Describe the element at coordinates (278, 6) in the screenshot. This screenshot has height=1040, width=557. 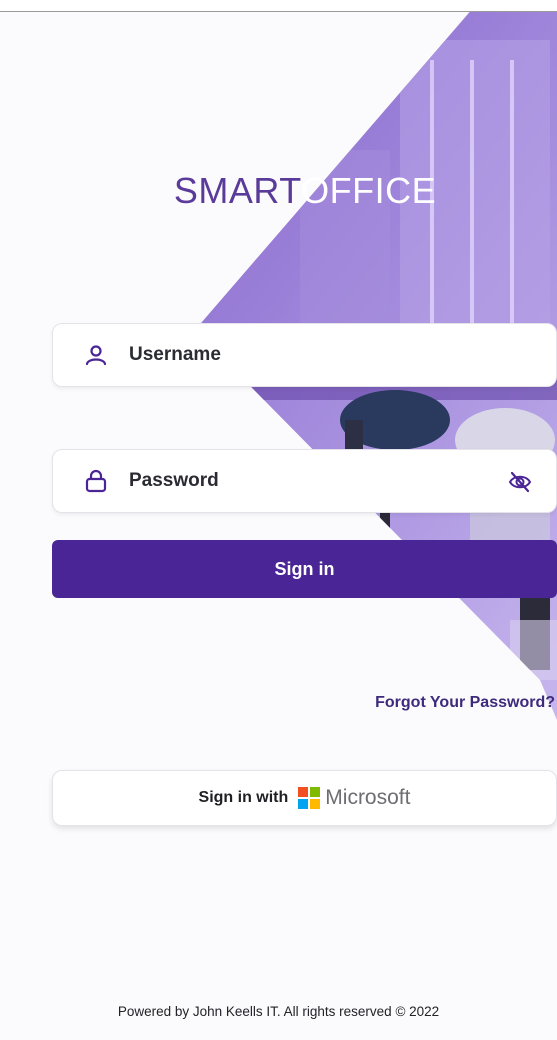
I see `status-bar-divider` at that location.